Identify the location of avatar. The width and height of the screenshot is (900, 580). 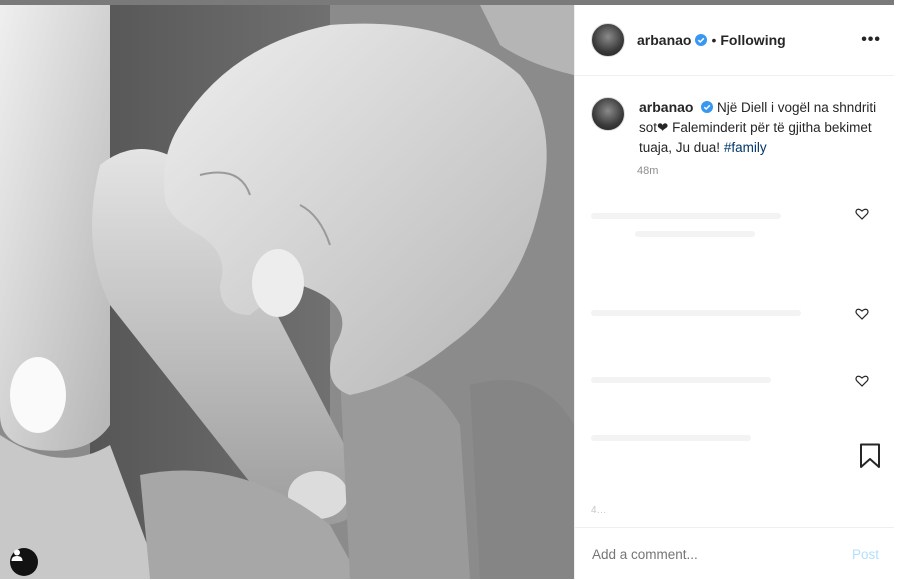
(608, 40).